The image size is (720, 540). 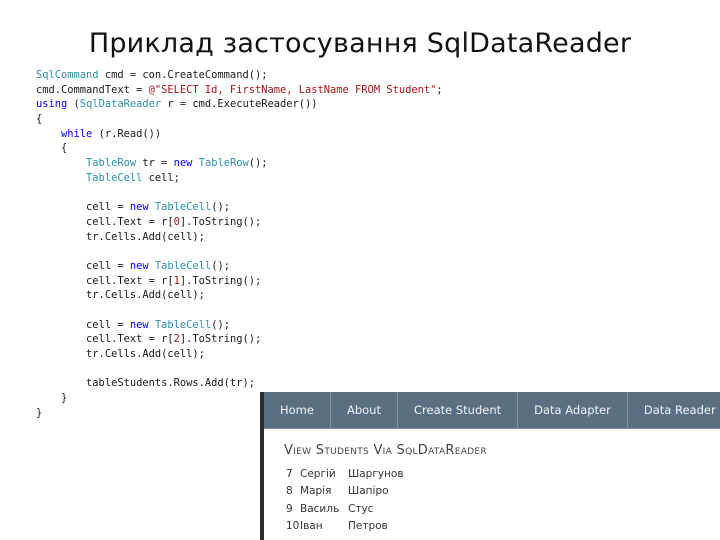 I want to click on student-id: 10, so click(x=293, y=526).